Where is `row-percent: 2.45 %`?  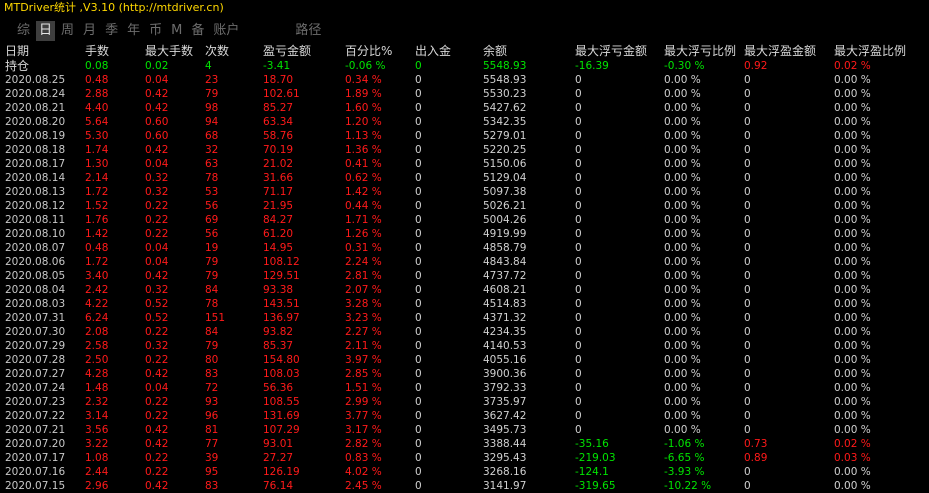
row-percent: 2.45 % is located at coordinates (363, 486).